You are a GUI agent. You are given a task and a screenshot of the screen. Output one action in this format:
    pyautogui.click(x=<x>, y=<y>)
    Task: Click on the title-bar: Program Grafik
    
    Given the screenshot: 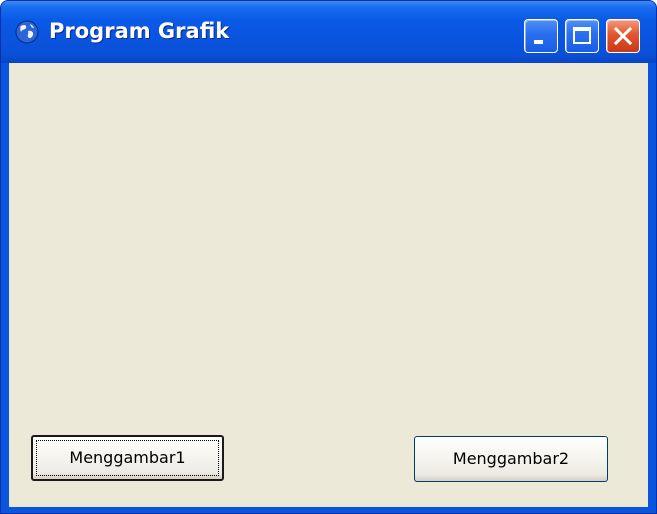 What is the action you would take?
    pyautogui.click(x=328, y=32)
    